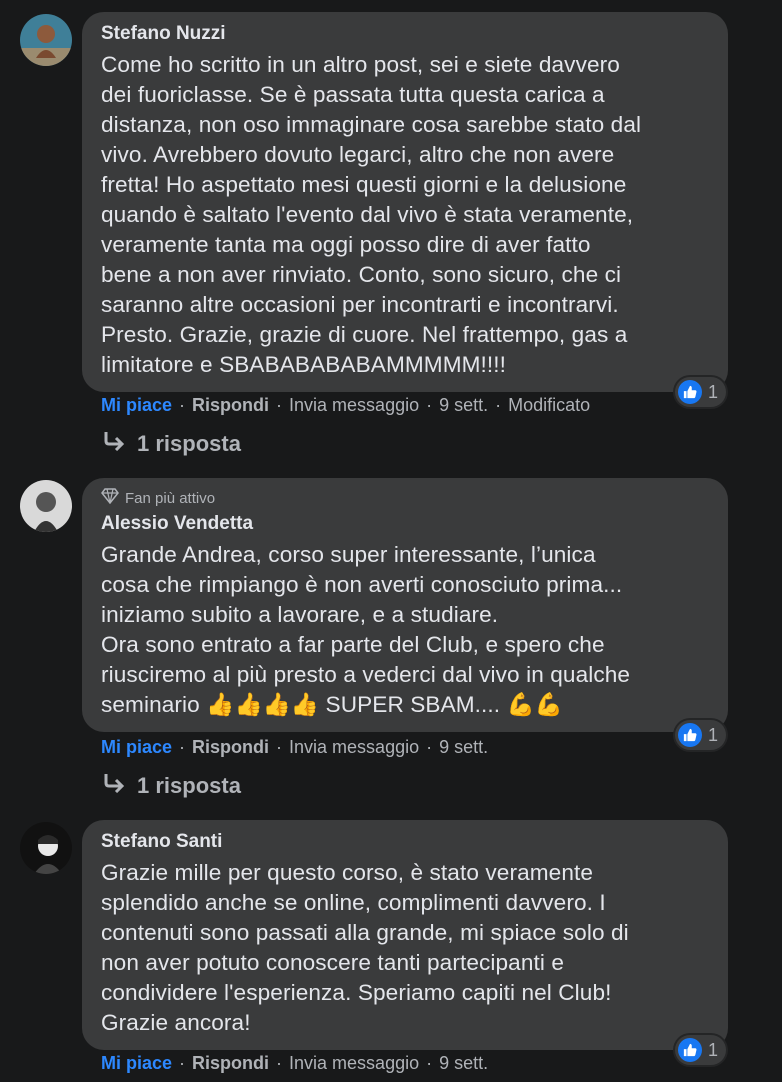 The image size is (782, 1082). Describe the element at coordinates (549, 405) in the screenshot. I see `edited-label: Modificato` at that location.